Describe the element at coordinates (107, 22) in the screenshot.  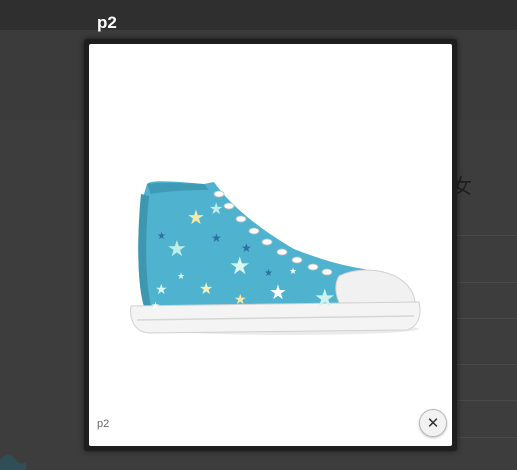
I see `lightbox-title: p2` at that location.